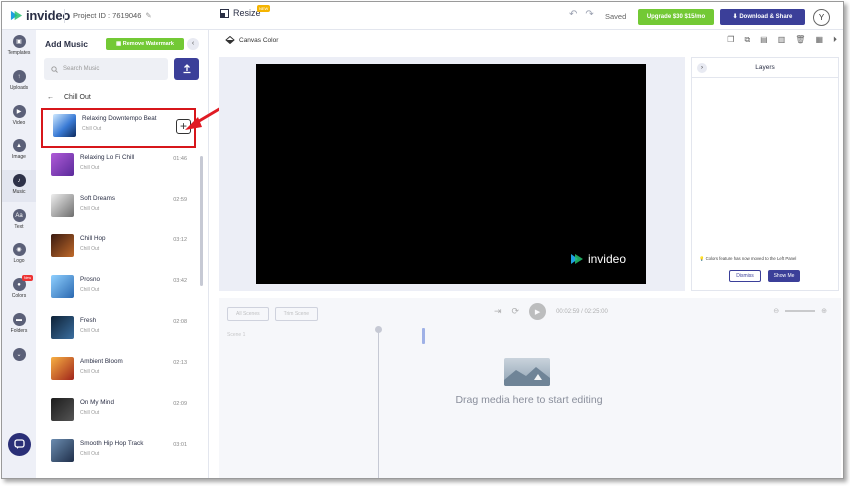 This screenshot has width=850, height=486. Describe the element at coordinates (19, 354) in the screenshot. I see `rail-more: ⌄` at that location.